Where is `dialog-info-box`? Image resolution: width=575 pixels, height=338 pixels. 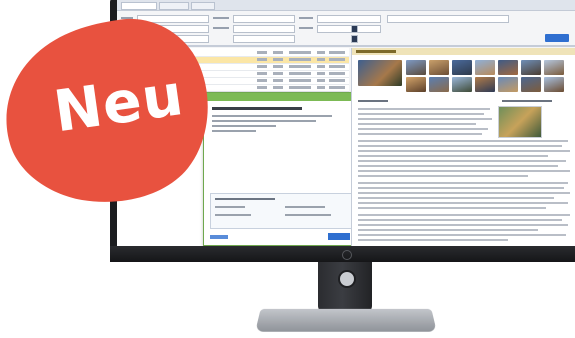
dialog-info-box is located at coordinates (281, 211).